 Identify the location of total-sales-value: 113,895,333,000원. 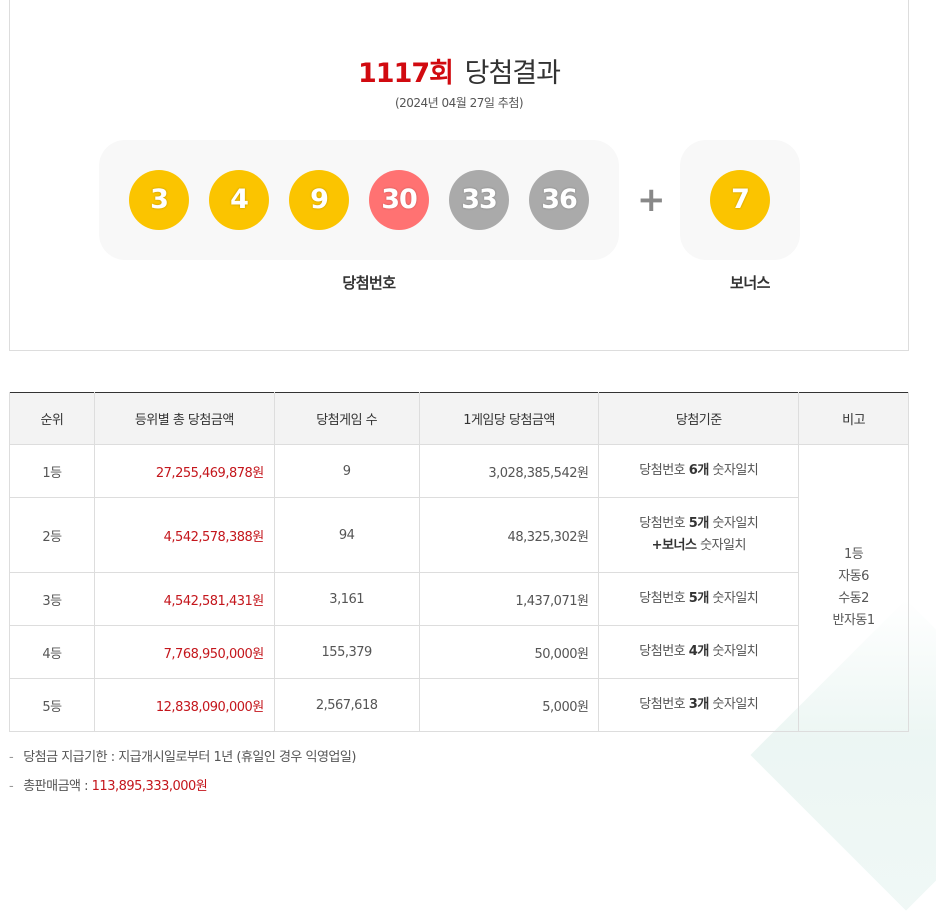
(149, 786).